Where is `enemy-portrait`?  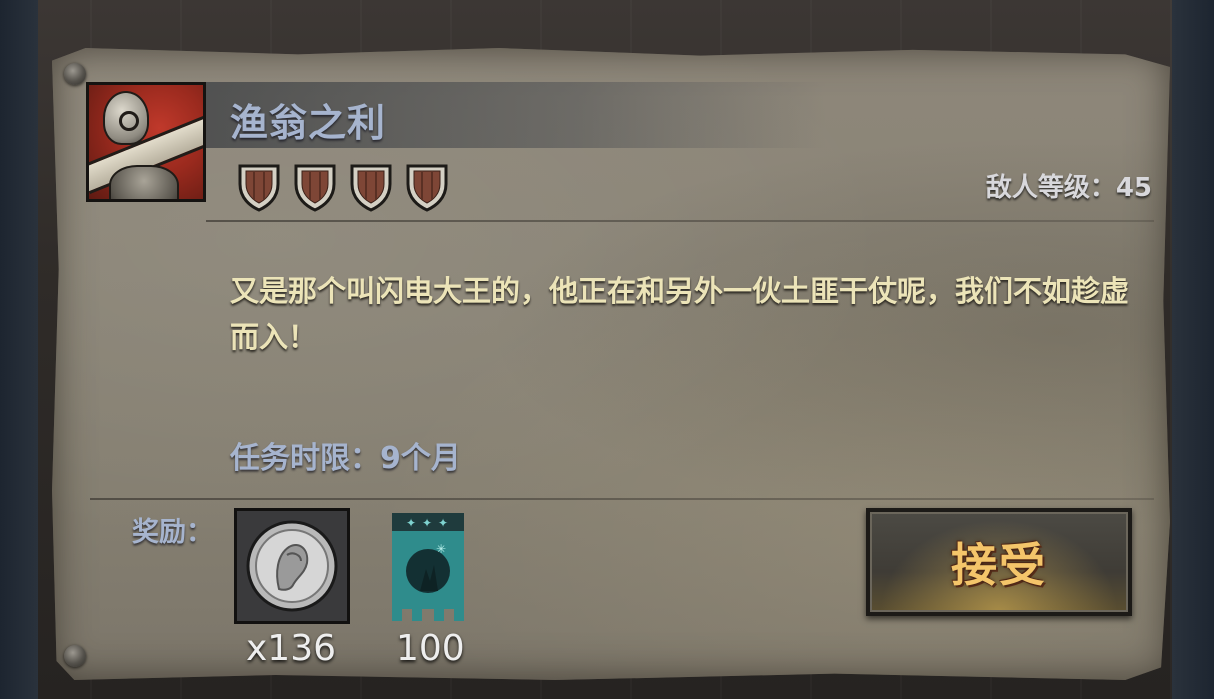 enemy-portrait is located at coordinates (146, 142).